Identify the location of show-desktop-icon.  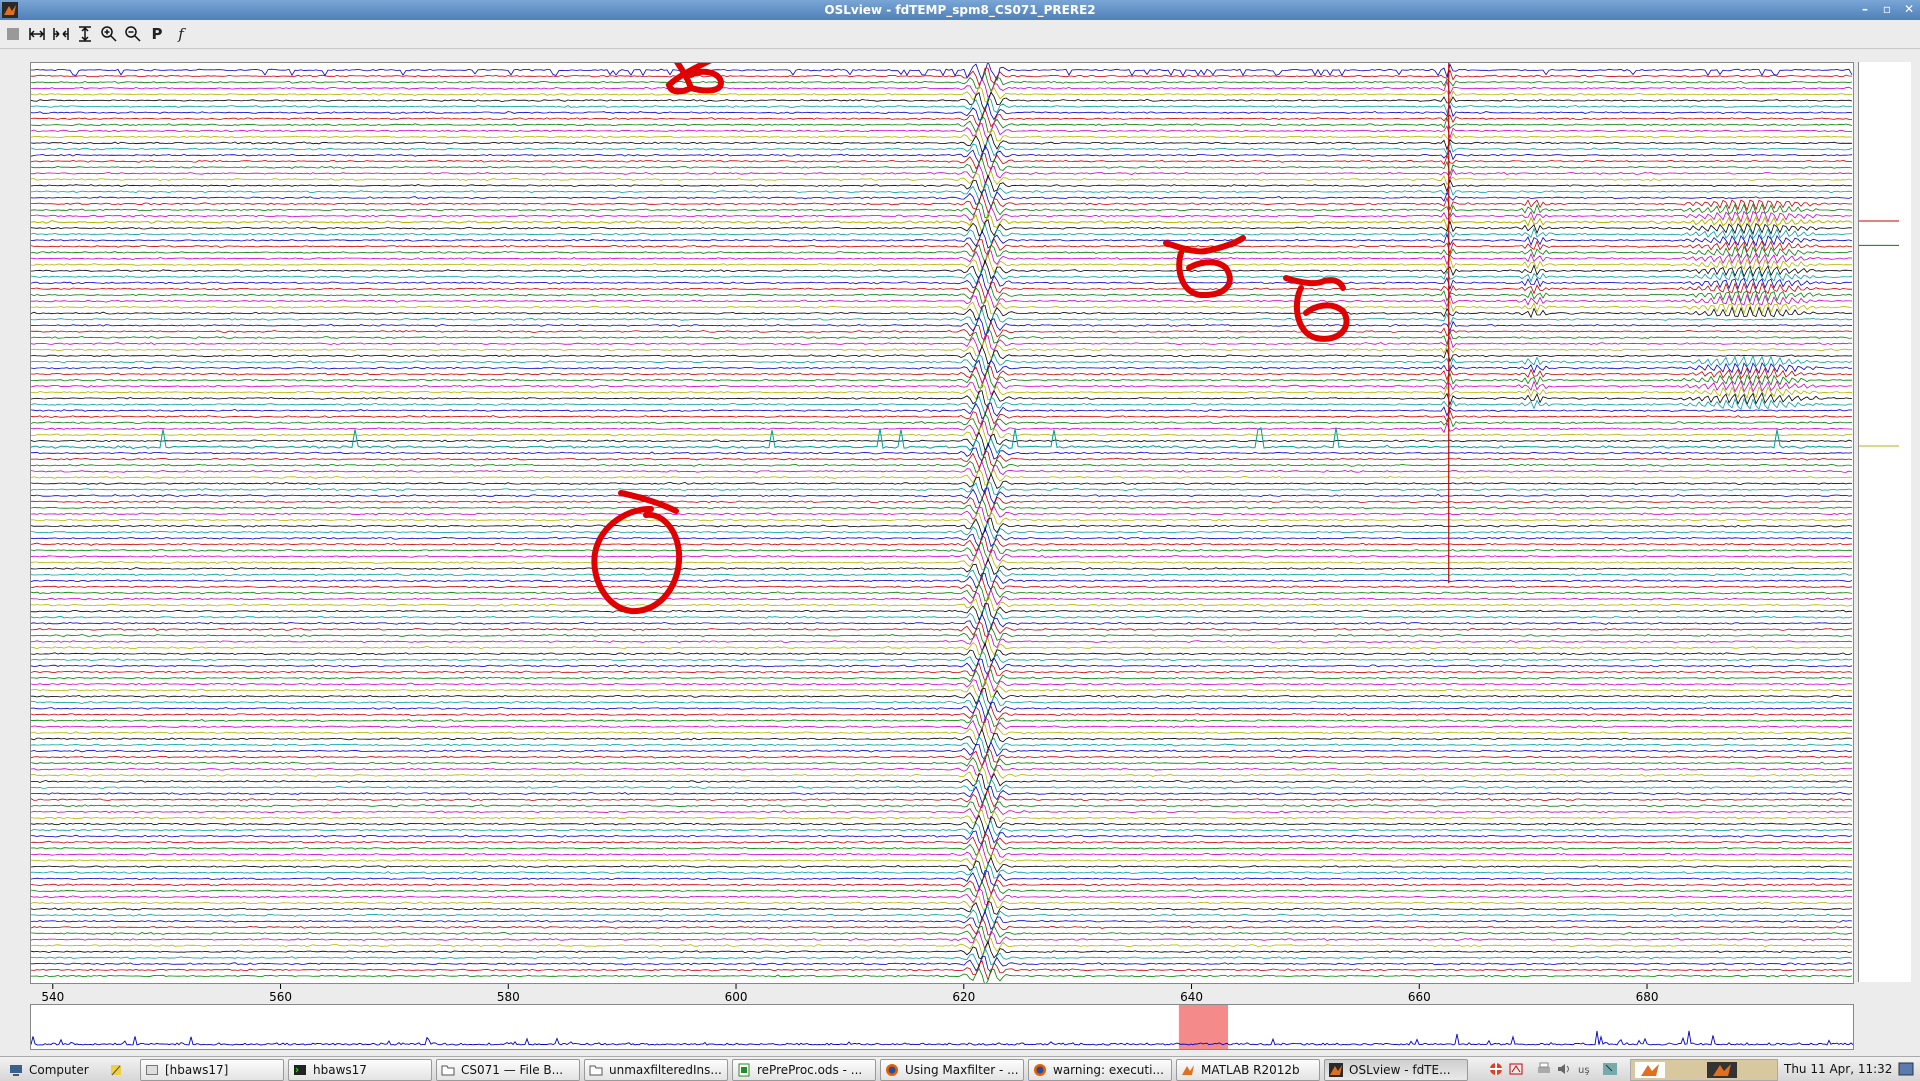
(1906, 1069).